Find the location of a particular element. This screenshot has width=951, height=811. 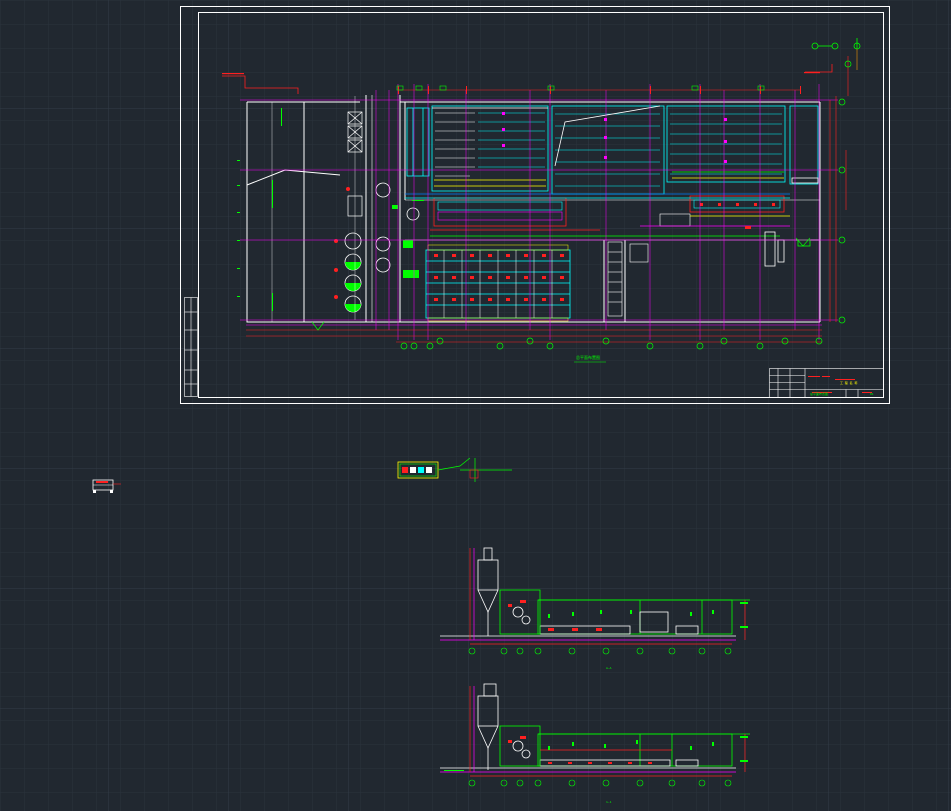

title-block-project: 工 程 名 称 is located at coordinates (848, 382).